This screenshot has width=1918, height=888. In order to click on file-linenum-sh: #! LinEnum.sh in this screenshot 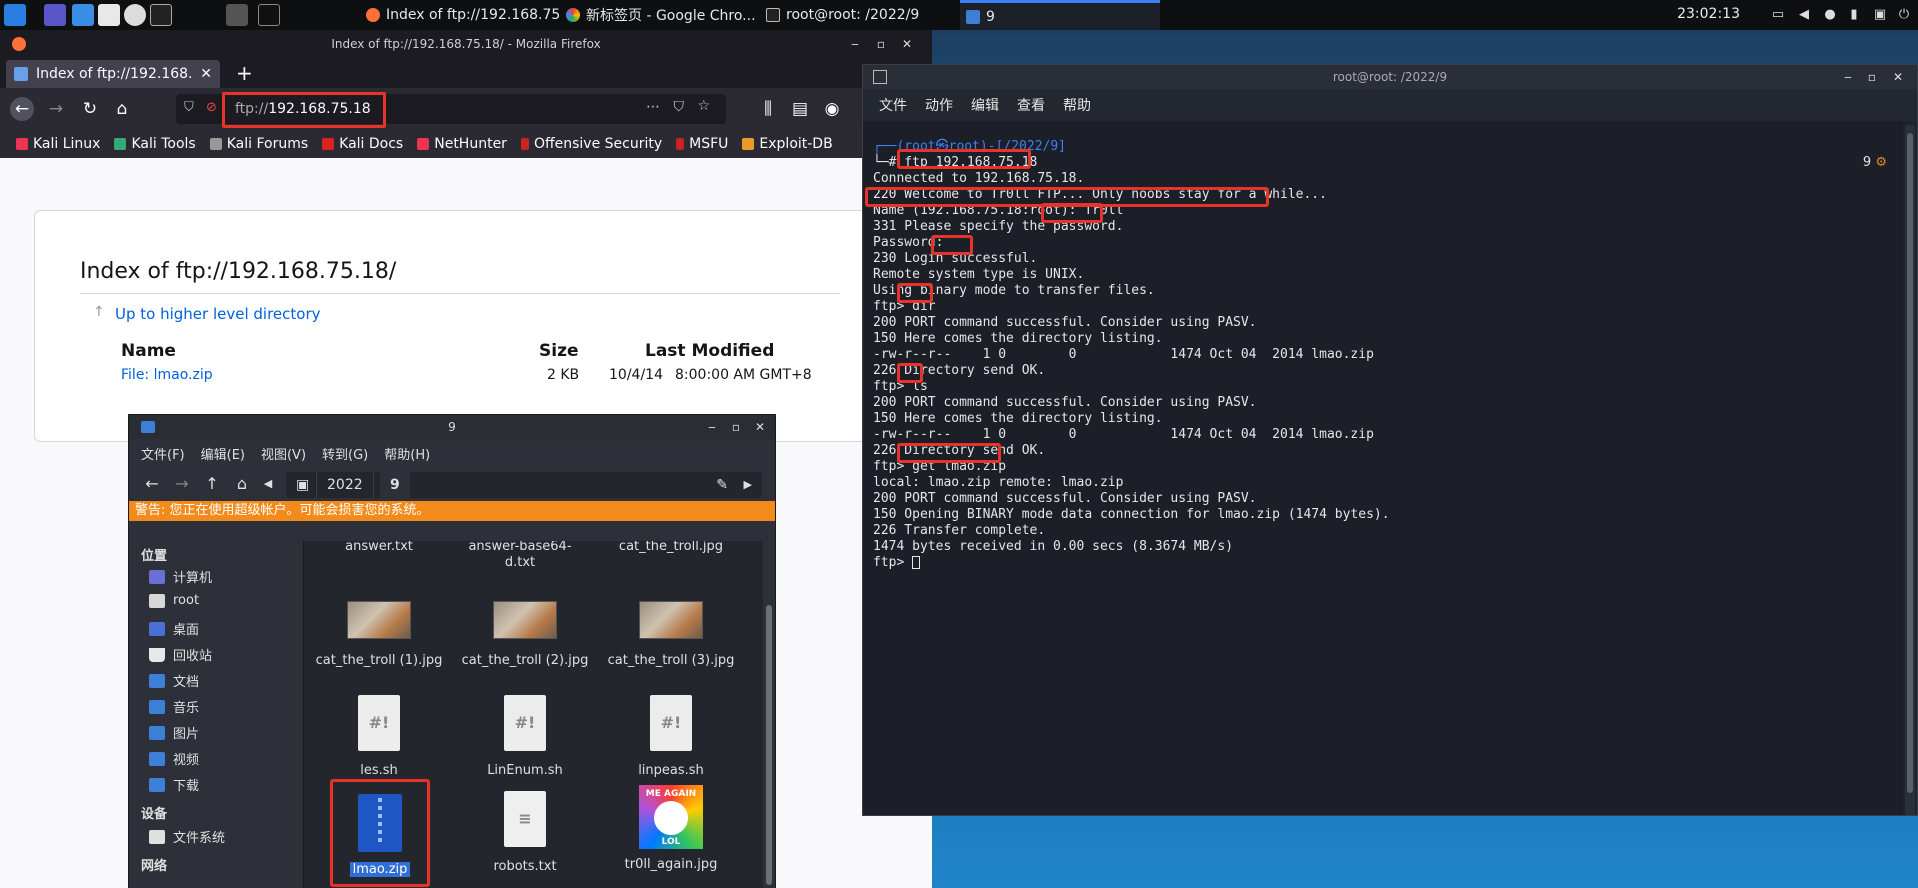, I will do `click(525, 737)`.